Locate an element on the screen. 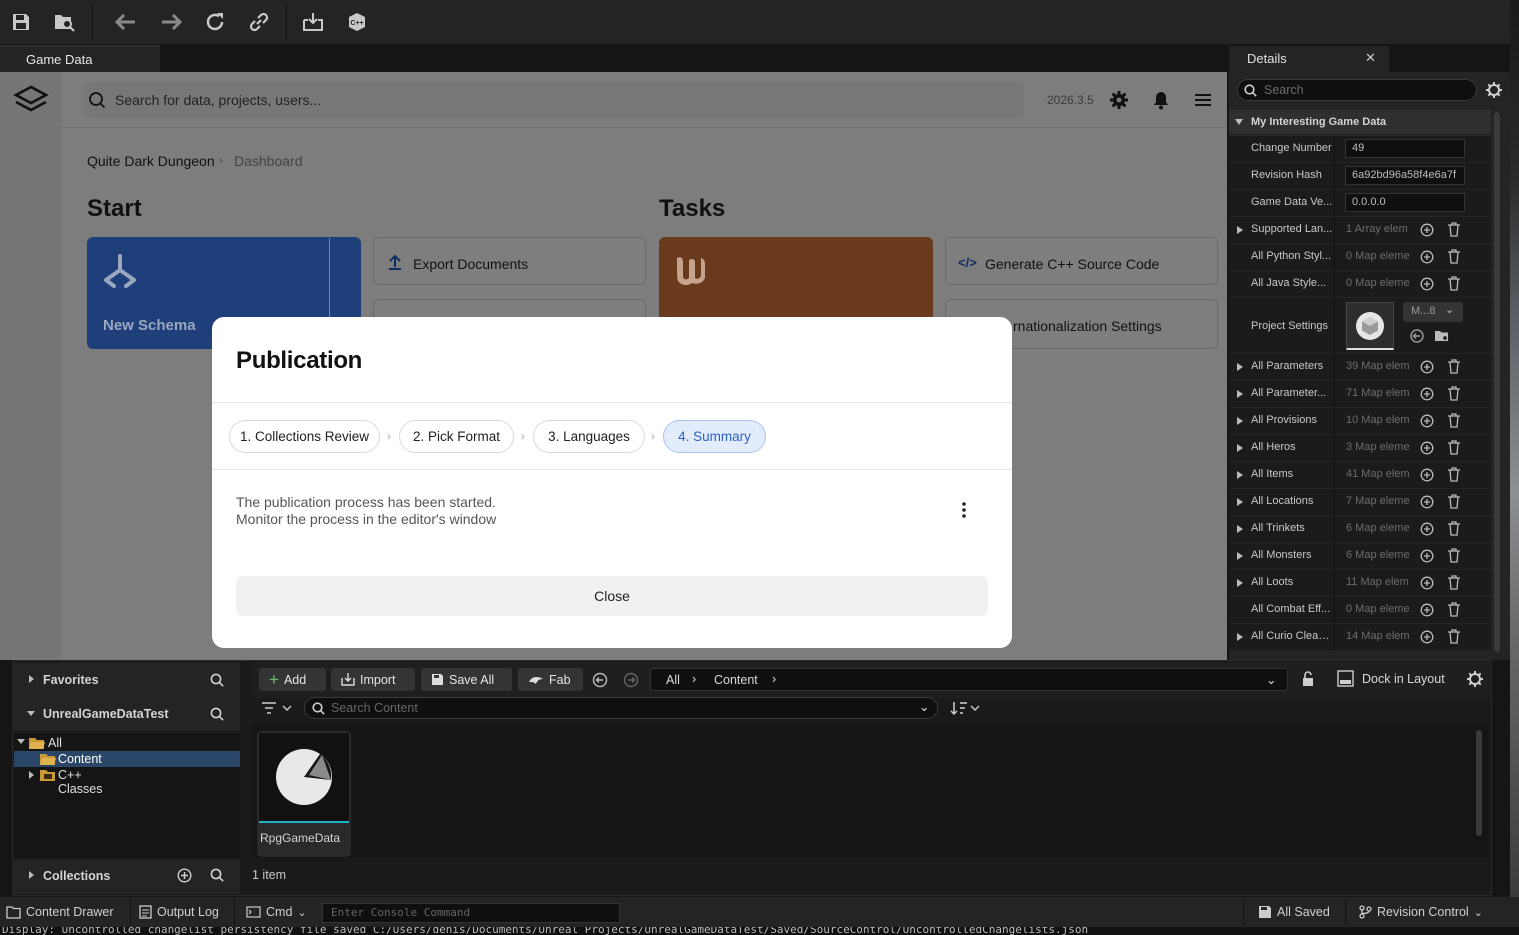 The height and width of the screenshot is (935, 1519). import-icon is located at coordinates (313, 22).